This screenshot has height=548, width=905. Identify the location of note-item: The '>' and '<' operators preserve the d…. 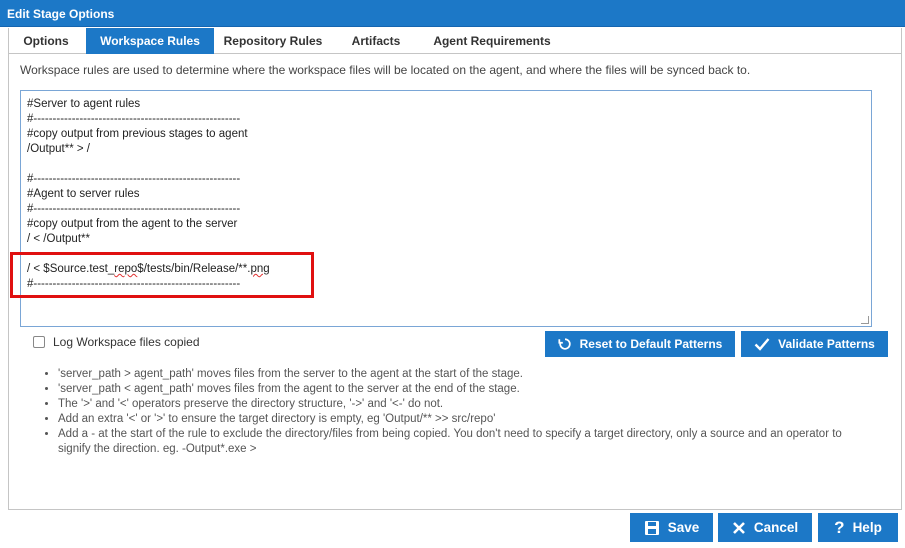
(464, 404).